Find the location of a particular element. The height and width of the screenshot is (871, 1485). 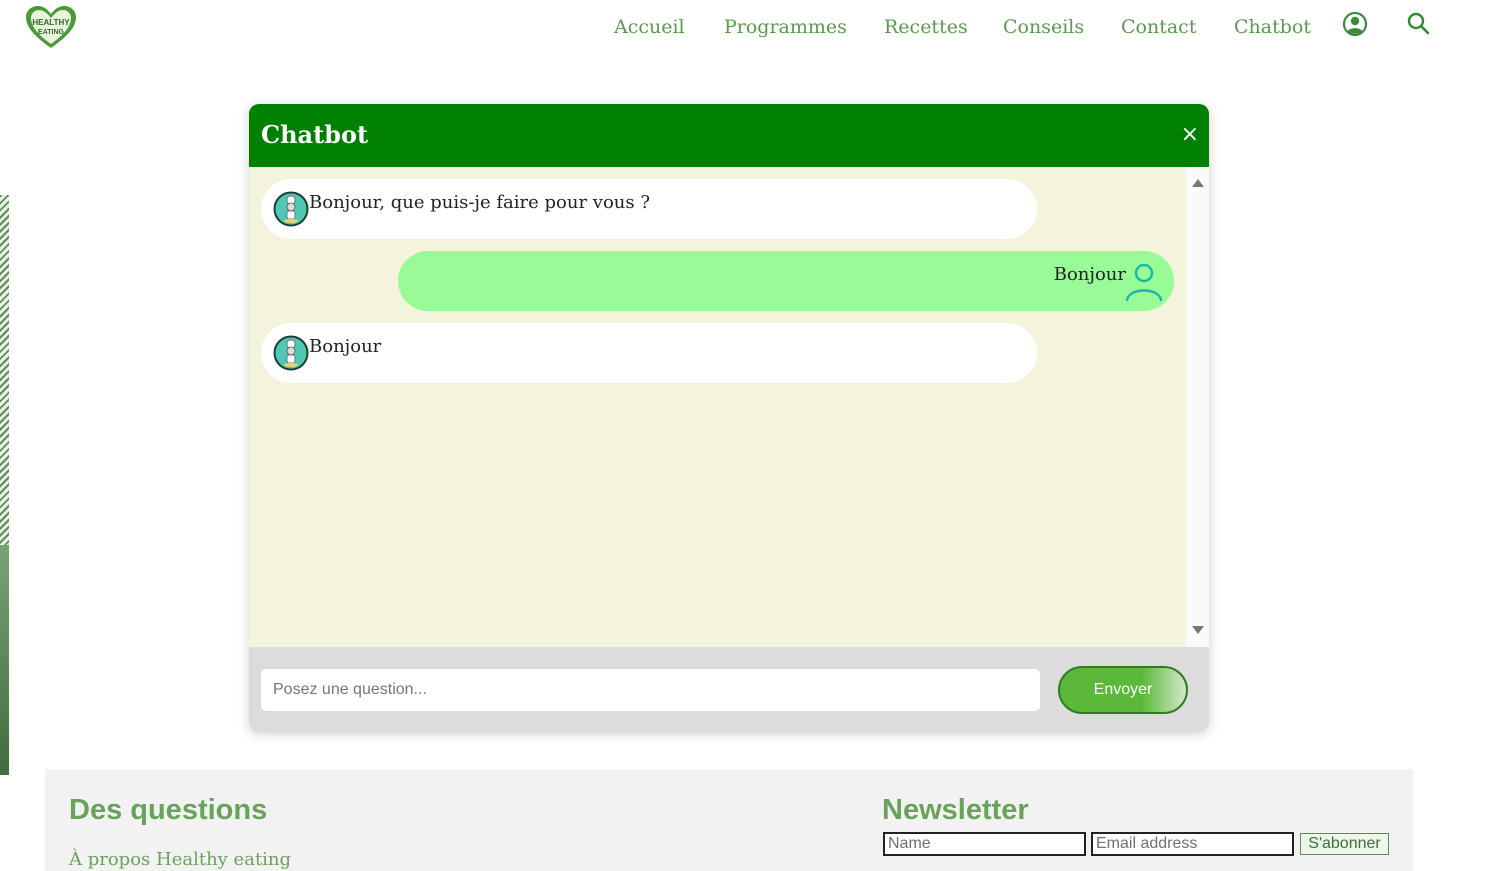

about-link: À propos Healthy eating is located at coordinates (180, 859).